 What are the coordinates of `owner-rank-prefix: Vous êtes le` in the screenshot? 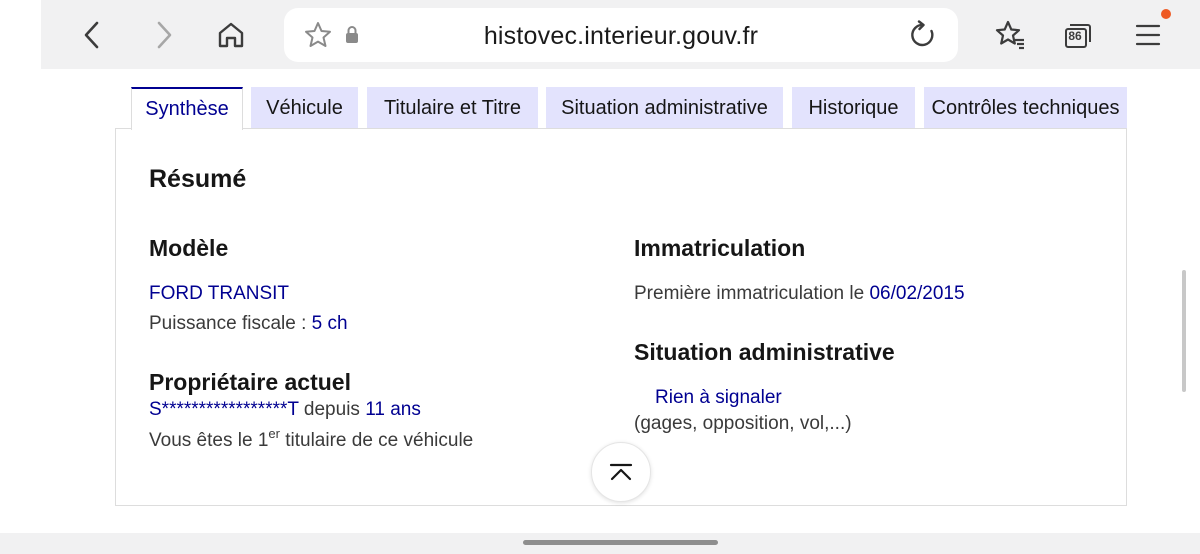 It's located at (201, 440).